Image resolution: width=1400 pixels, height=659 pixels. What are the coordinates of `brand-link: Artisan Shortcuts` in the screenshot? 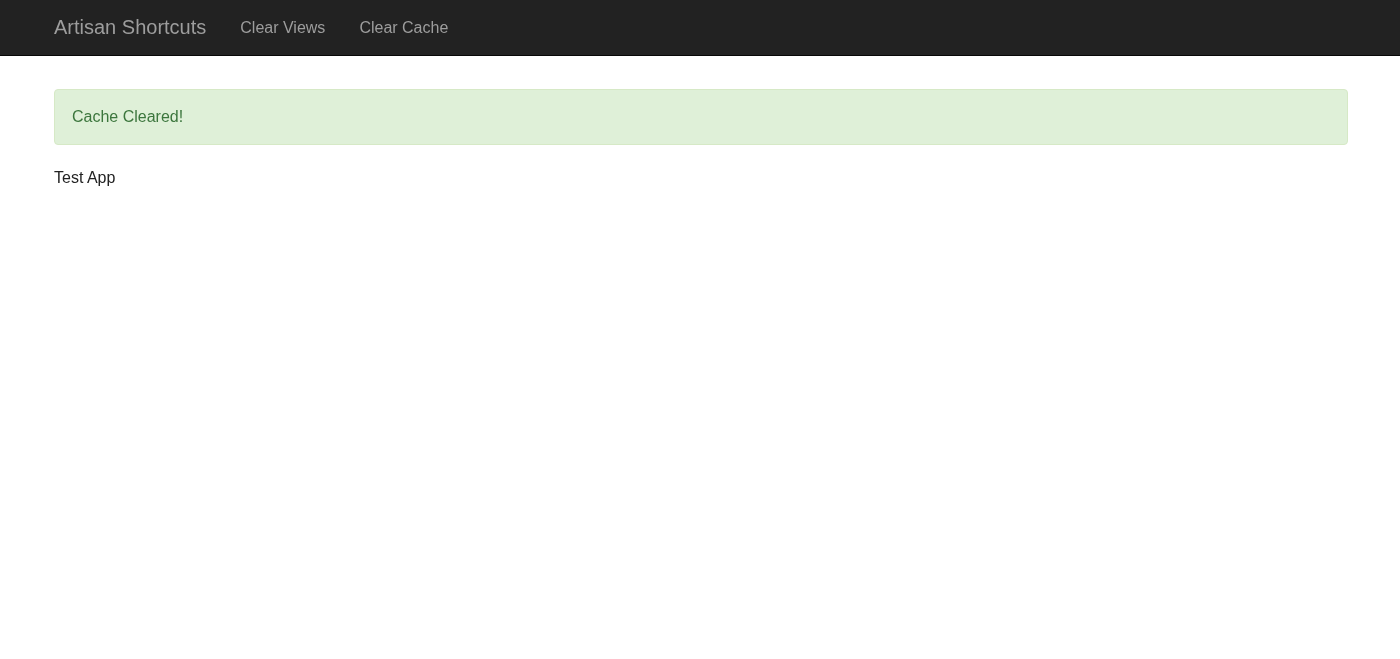 It's located at (130, 27).